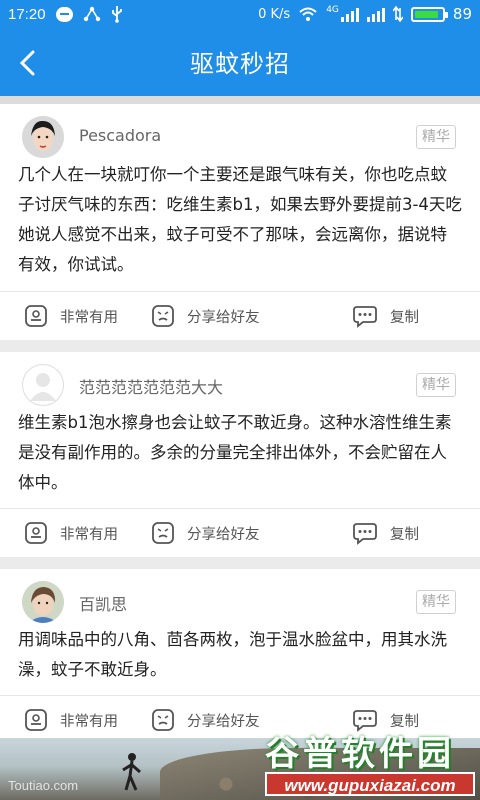  Describe the element at coordinates (332, 10) in the screenshot. I see `network-type: 4G` at that location.